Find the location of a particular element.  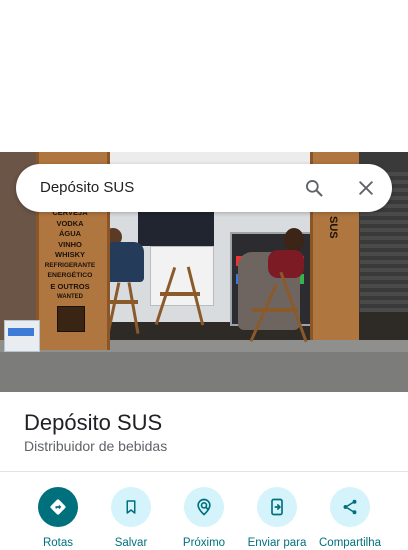

close-icon is located at coordinates (366, 188).